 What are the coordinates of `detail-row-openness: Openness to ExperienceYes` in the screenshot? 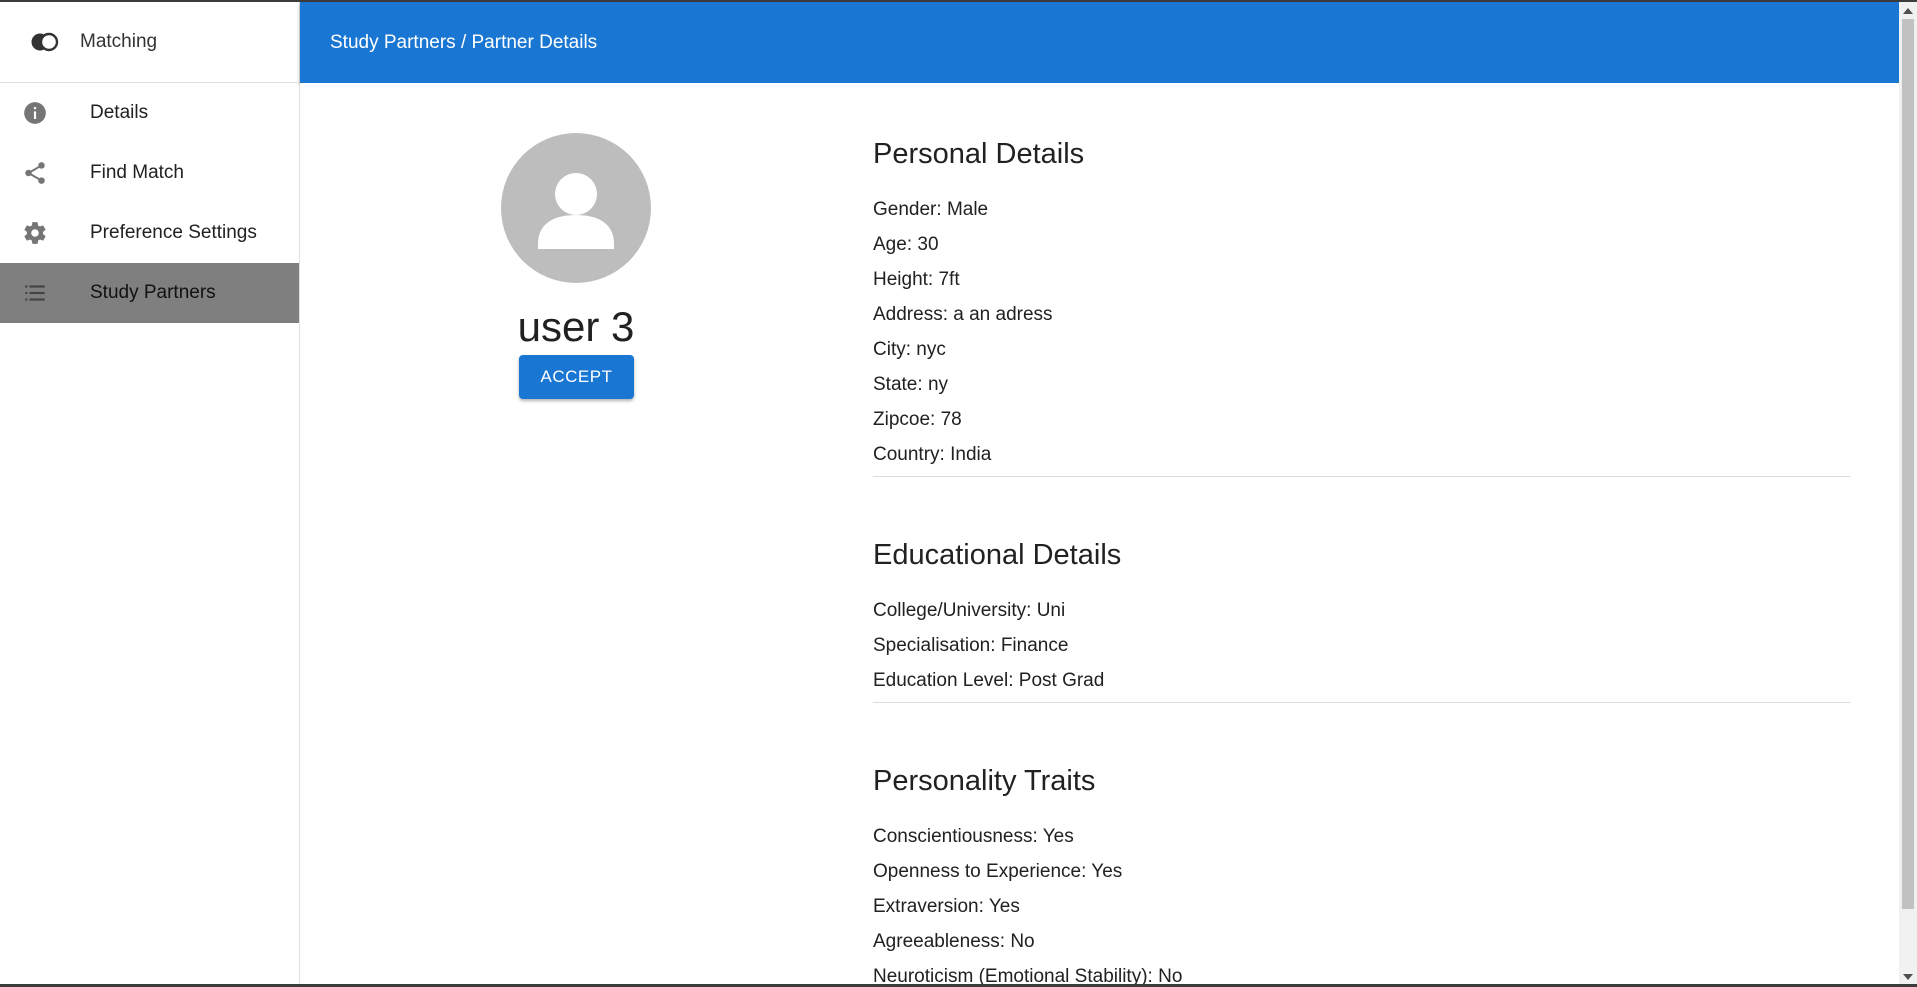 It's located at (1361, 871).